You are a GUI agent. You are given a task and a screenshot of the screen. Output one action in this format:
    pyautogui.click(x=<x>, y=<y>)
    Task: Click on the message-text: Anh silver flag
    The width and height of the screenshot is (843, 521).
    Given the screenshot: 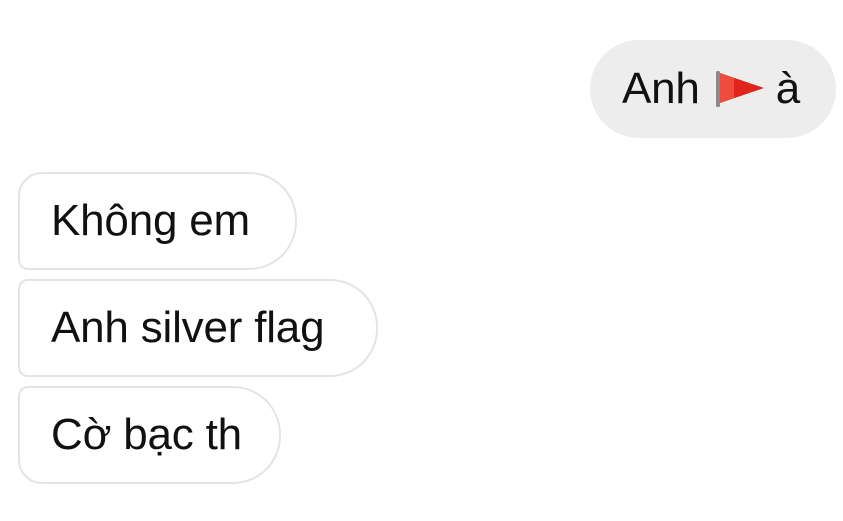 What is the action you would take?
    pyautogui.click(x=188, y=327)
    